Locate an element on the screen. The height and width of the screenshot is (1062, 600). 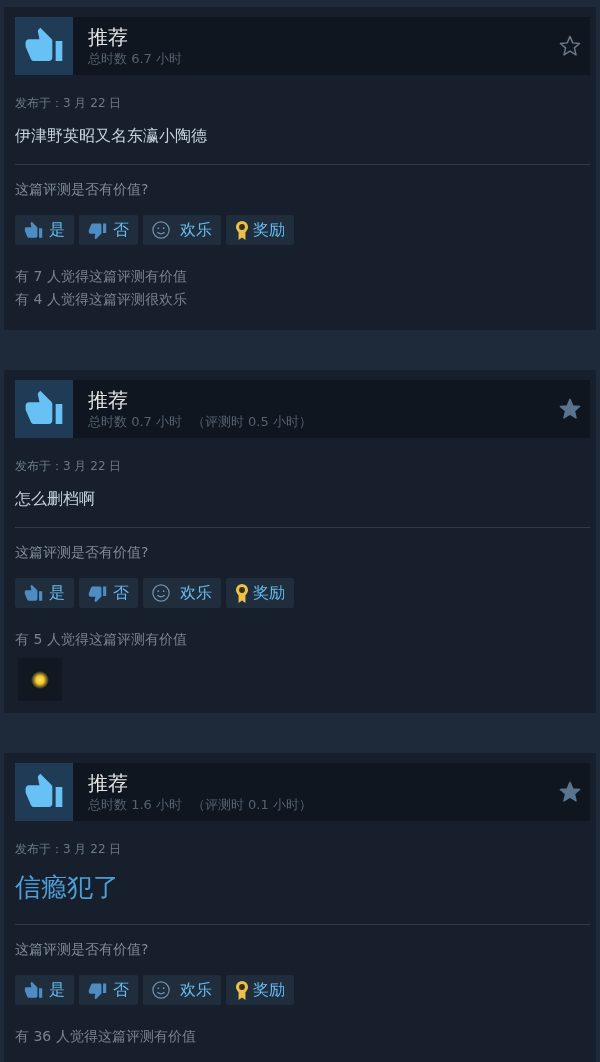
playtime-text: 总时数 6.7 小时 is located at coordinates (135, 58).